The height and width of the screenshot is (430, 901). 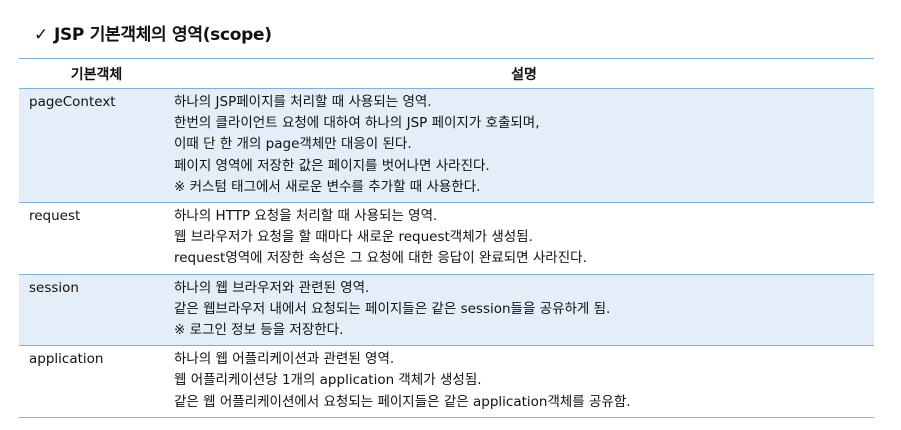 I want to click on header-description: 설명, so click(x=524, y=73).